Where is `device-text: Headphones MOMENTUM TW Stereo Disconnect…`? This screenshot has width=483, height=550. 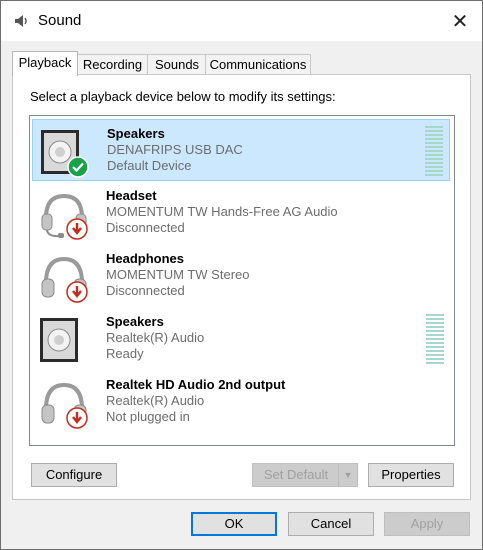 device-text: Headphones MOMENTUM TW Stereo Disconnect… is located at coordinates (178, 275).